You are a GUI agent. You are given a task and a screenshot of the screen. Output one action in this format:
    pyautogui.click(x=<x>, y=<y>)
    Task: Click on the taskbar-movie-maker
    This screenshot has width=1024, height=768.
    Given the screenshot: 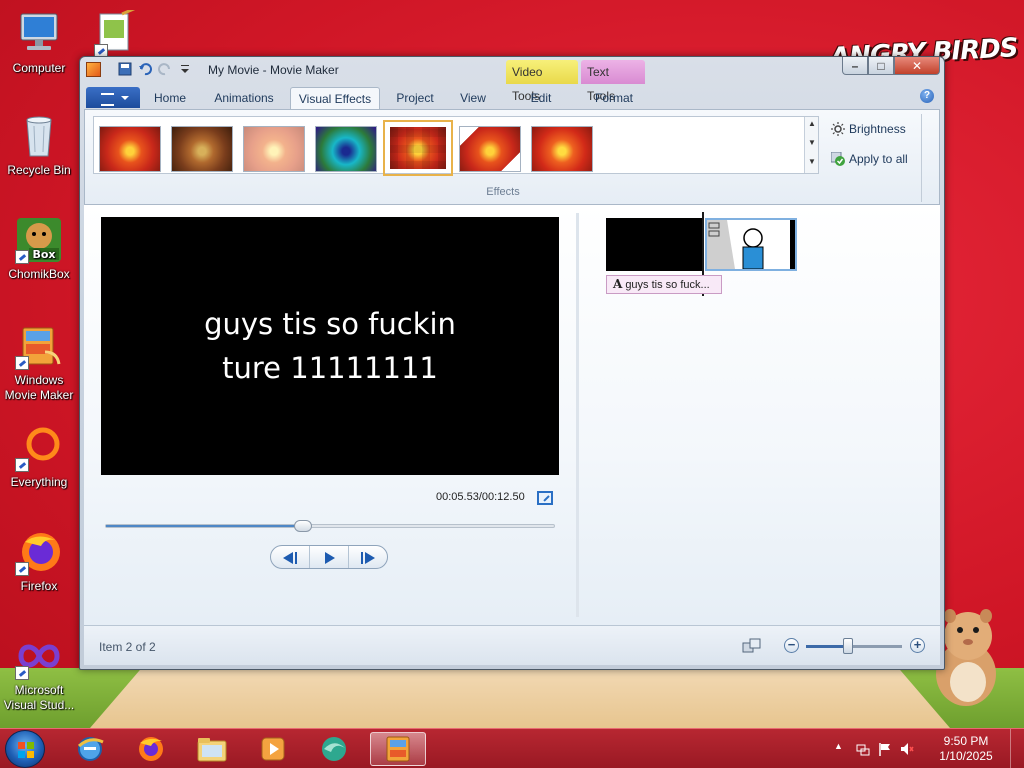 What is the action you would take?
    pyautogui.click(x=398, y=749)
    